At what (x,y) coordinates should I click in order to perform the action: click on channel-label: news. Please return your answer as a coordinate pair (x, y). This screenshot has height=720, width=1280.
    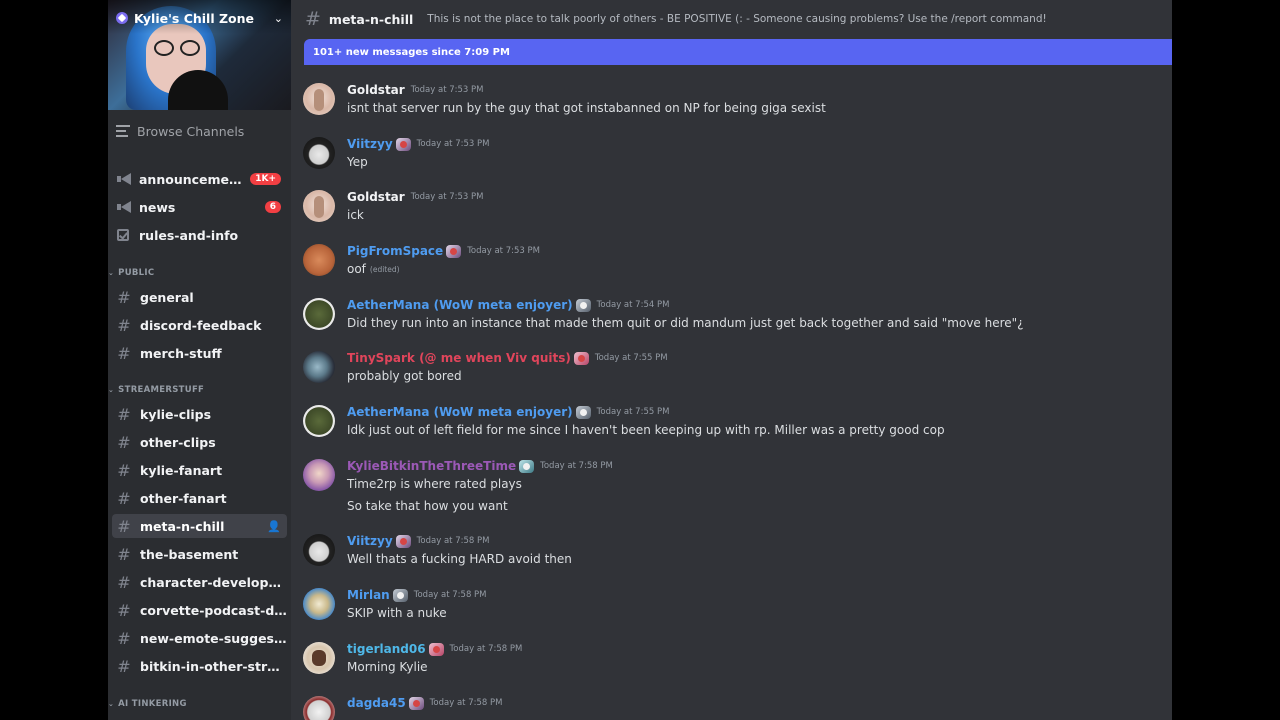
    Looking at the image, I should click on (157, 207).